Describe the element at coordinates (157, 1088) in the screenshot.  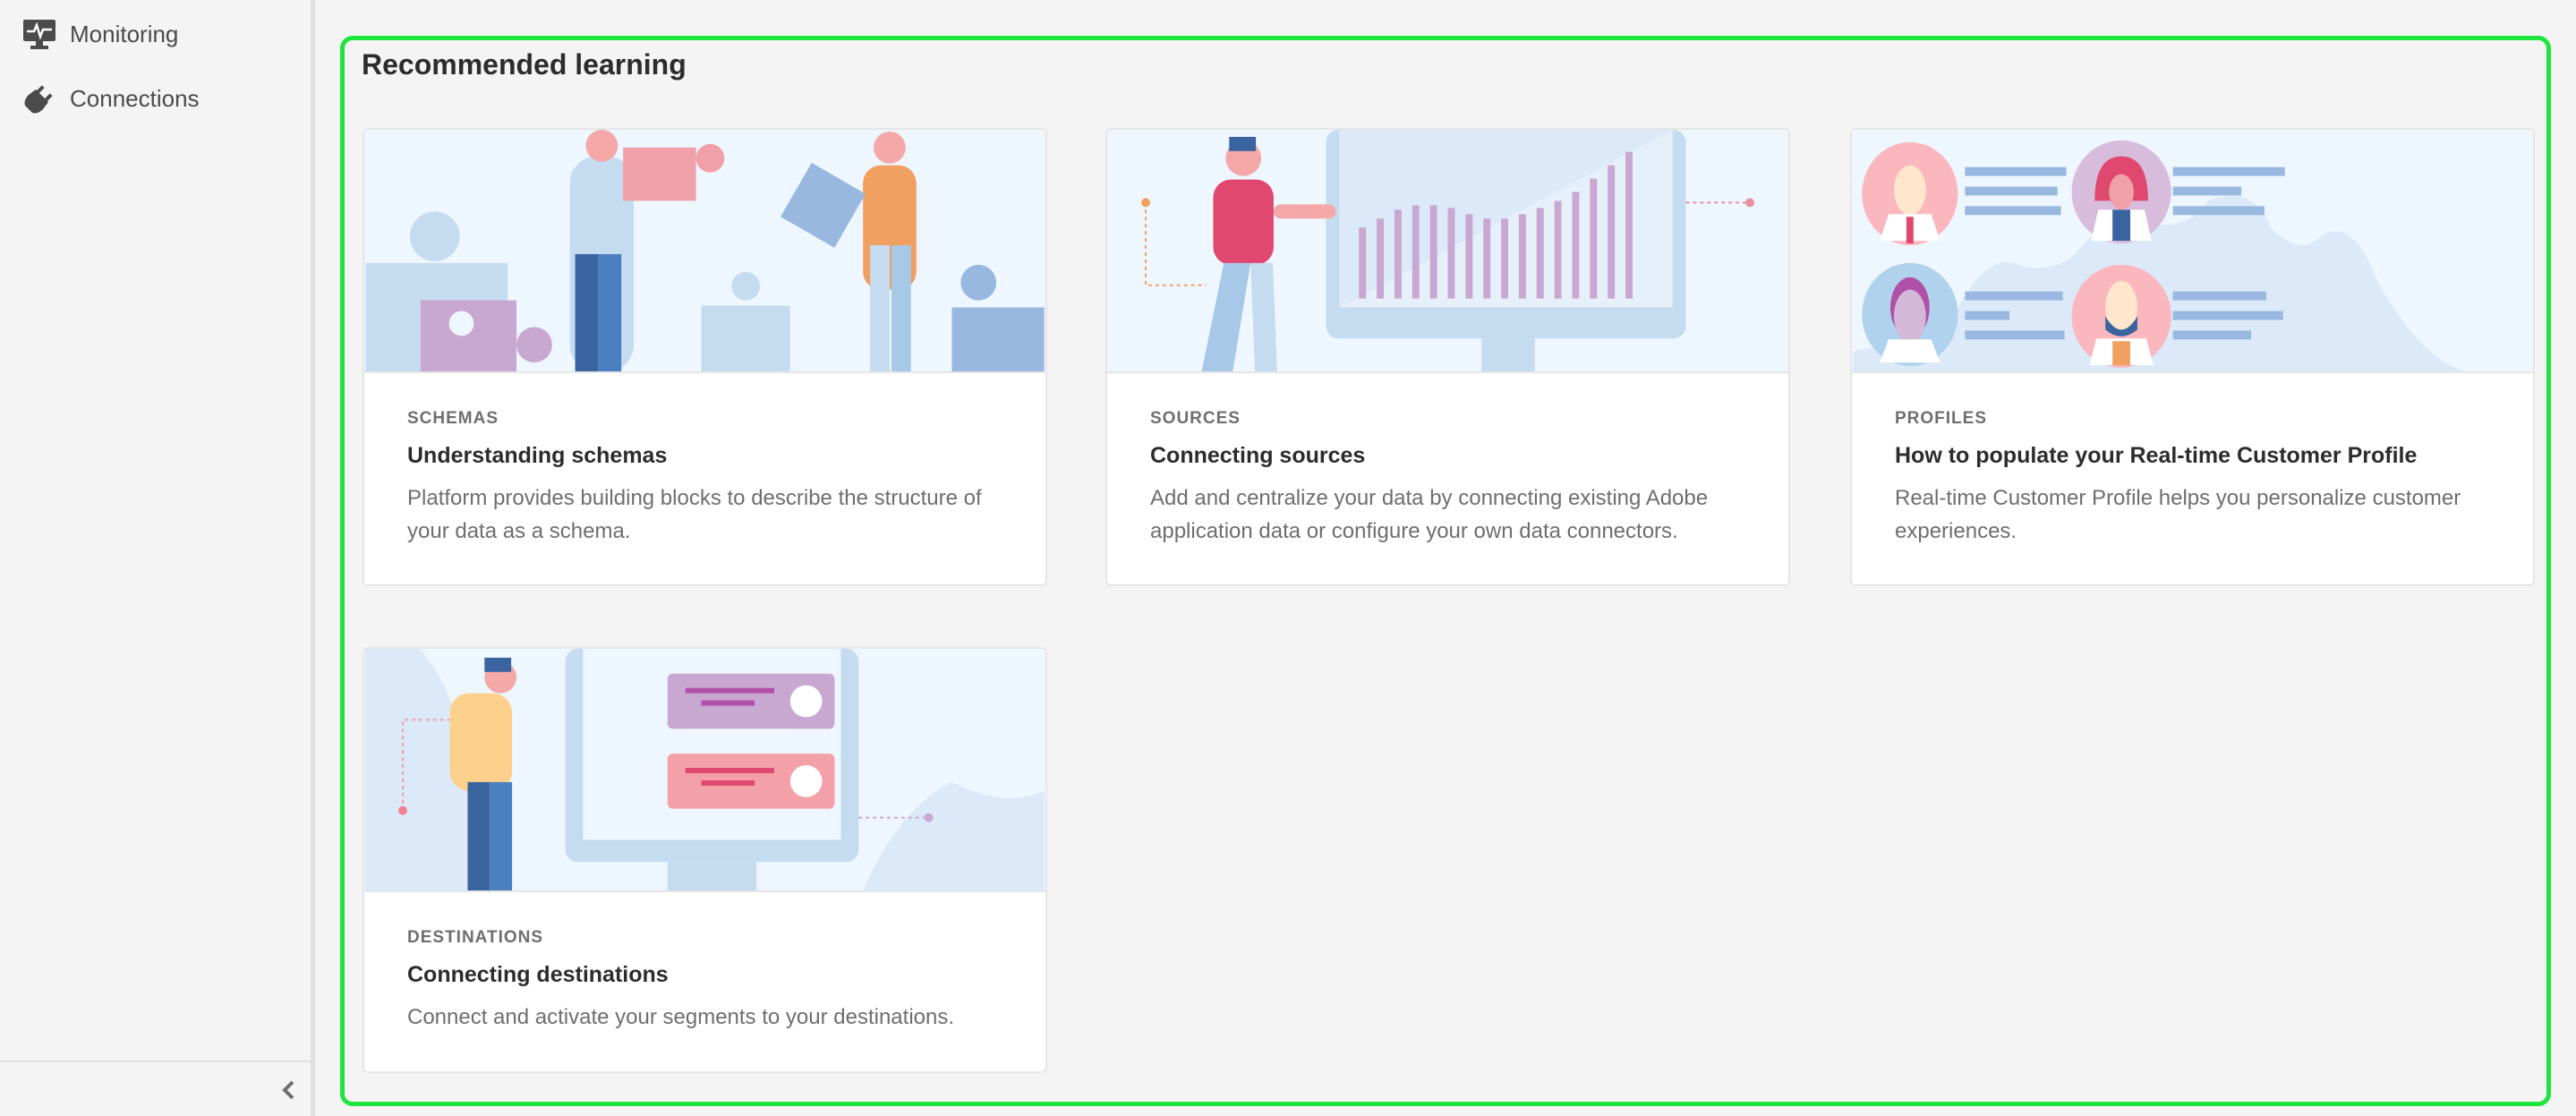
I see `collapse-sidebar-button` at that location.